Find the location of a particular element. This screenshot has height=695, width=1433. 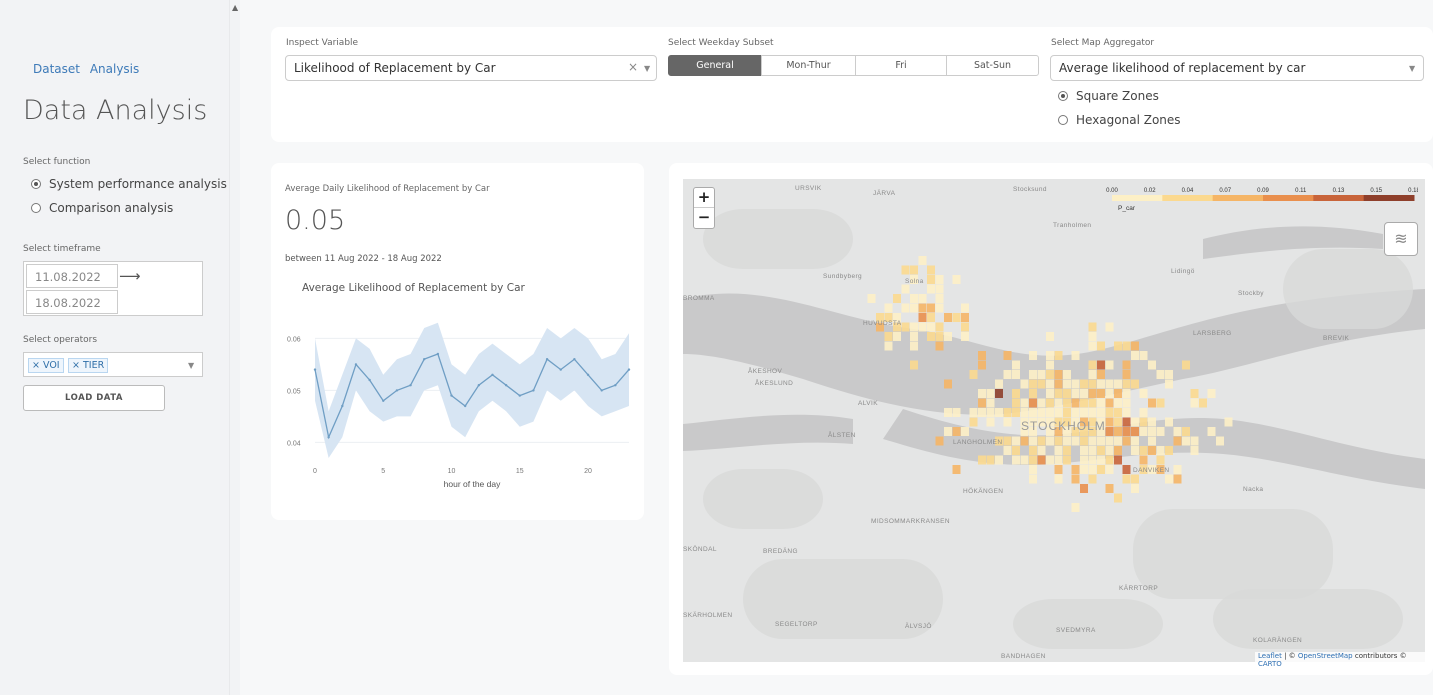

carto-link: CARTO is located at coordinates (1270, 664).